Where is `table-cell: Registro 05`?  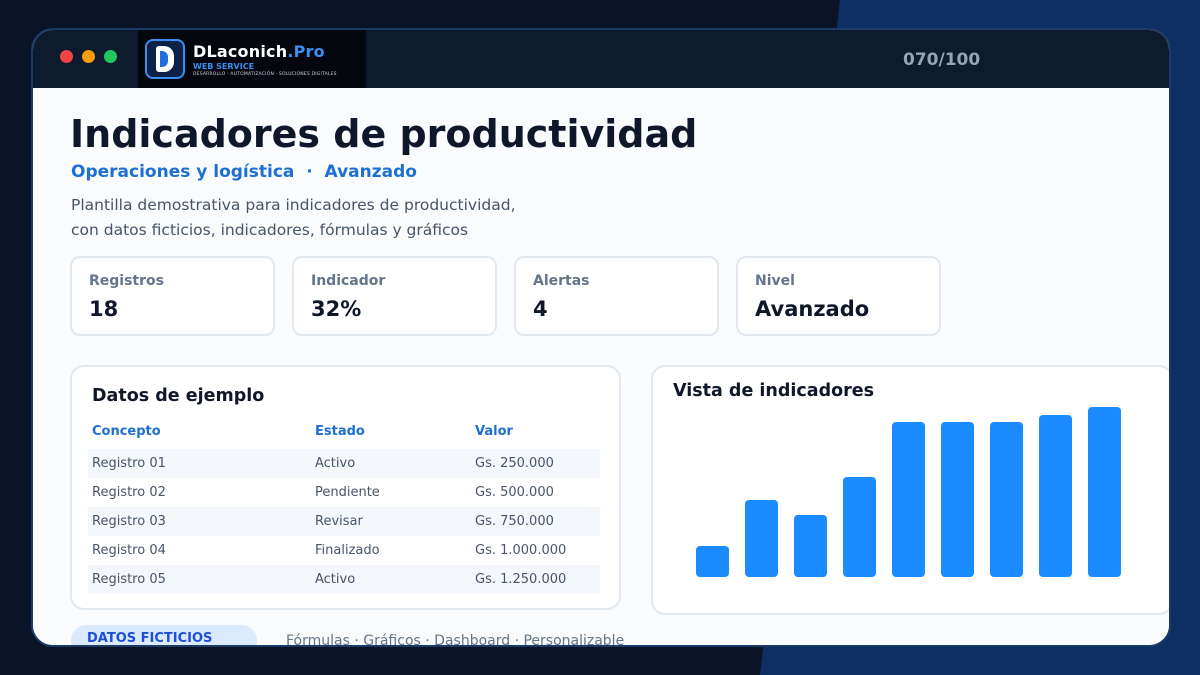 table-cell: Registro 05 is located at coordinates (129, 579).